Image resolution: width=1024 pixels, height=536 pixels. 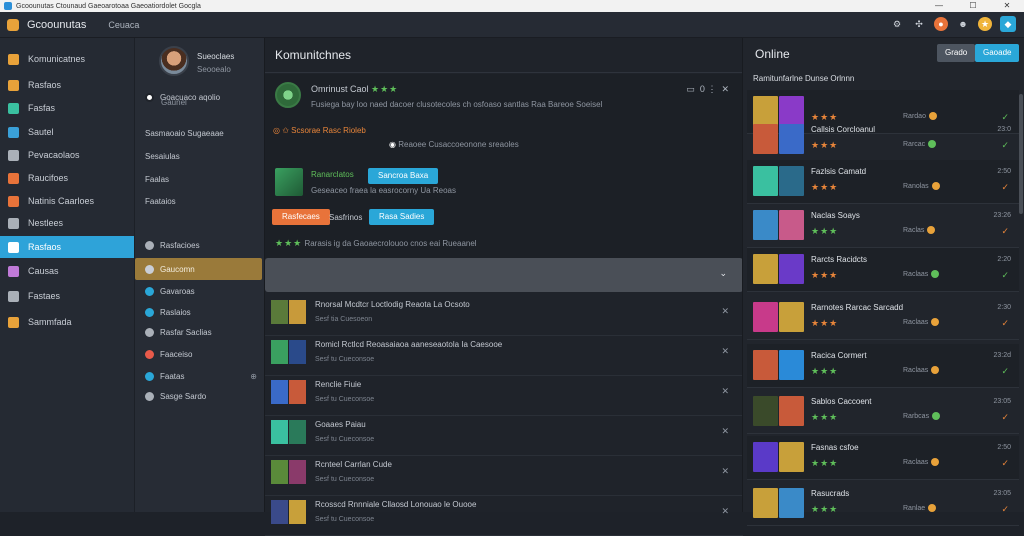 What do you see at coordinates (200, 354) in the screenshot?
I see `friend-item: Faaceiso` at bounding box center [200, 354].